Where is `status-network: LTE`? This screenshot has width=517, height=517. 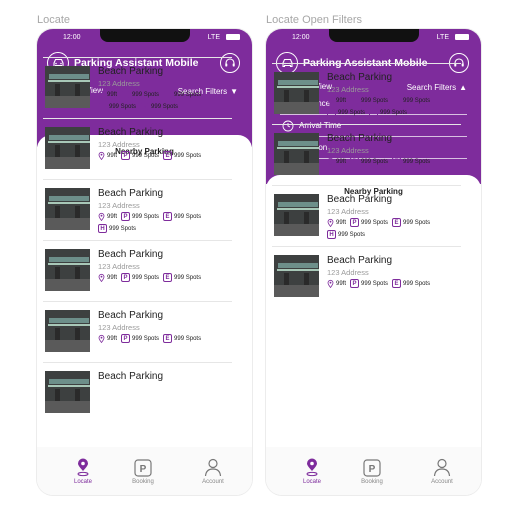 status-network: LTE is located at coordinates (442, 37).